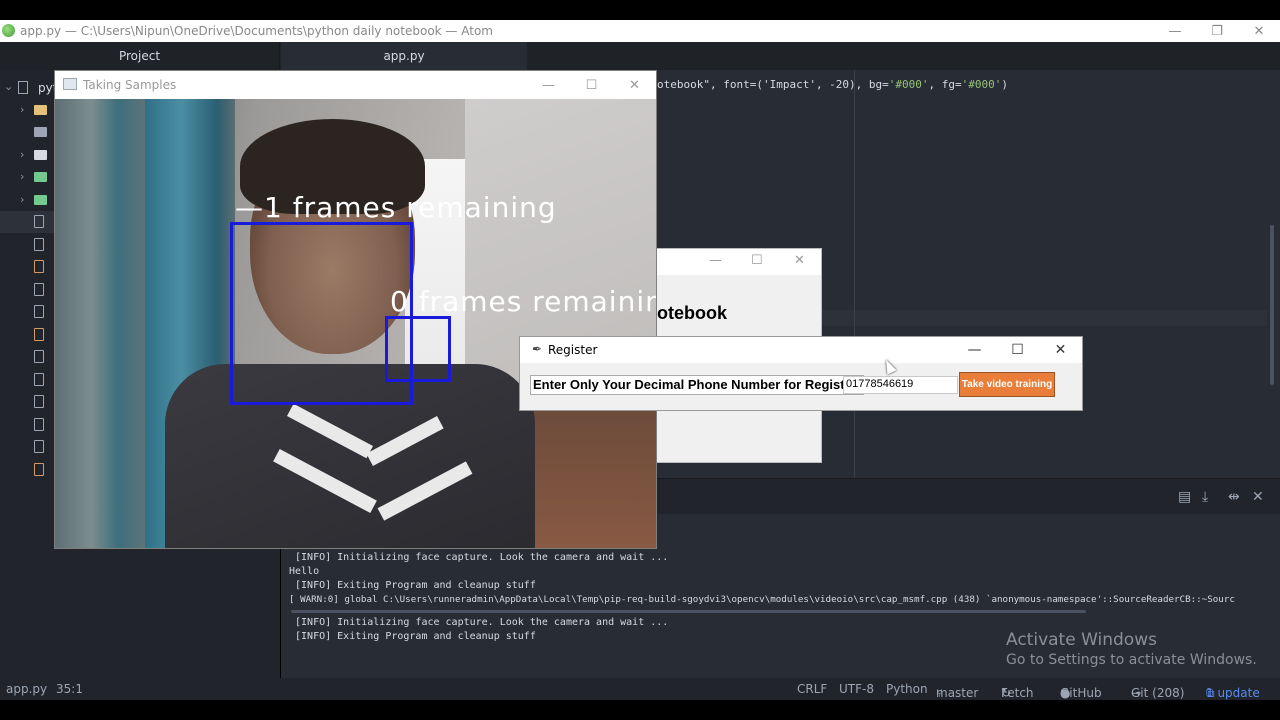 The height and width of the screenshot is (720, 1280). I want to click on status-github-label: GitHub, so click(1081, 693).